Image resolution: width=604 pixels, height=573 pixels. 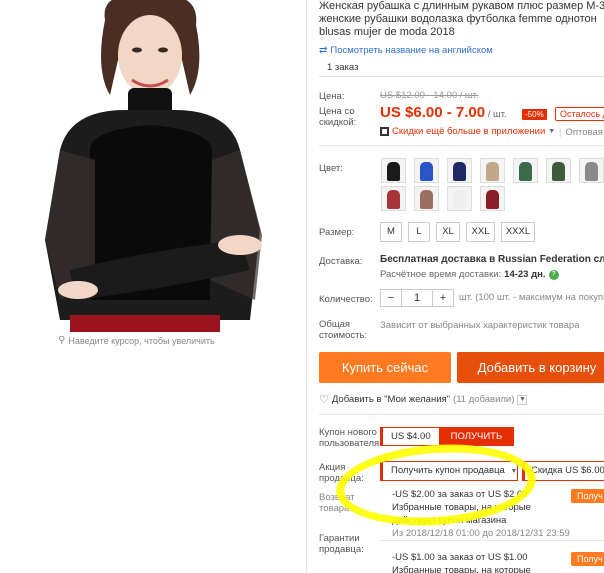 I want to click on return-label: Возврат товара, so click(x=337, y=503).